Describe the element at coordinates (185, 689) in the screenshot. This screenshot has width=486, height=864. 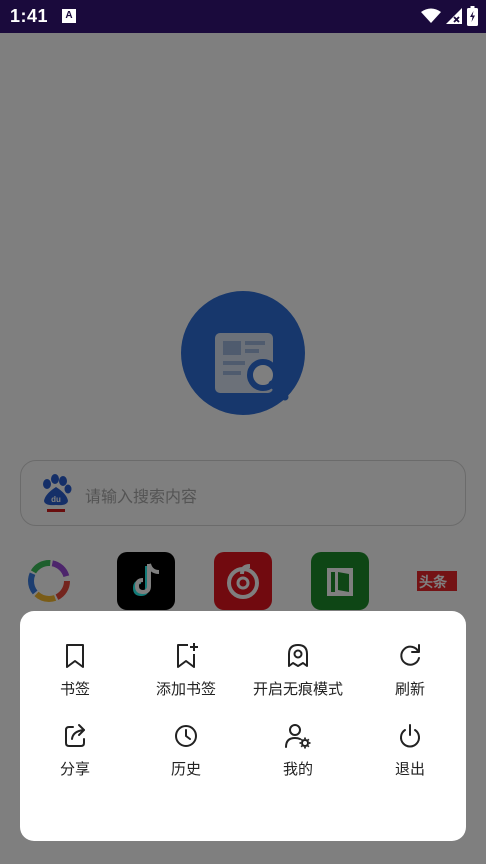
I see `menu-add-bookmark-label: 添加书签` at that location.